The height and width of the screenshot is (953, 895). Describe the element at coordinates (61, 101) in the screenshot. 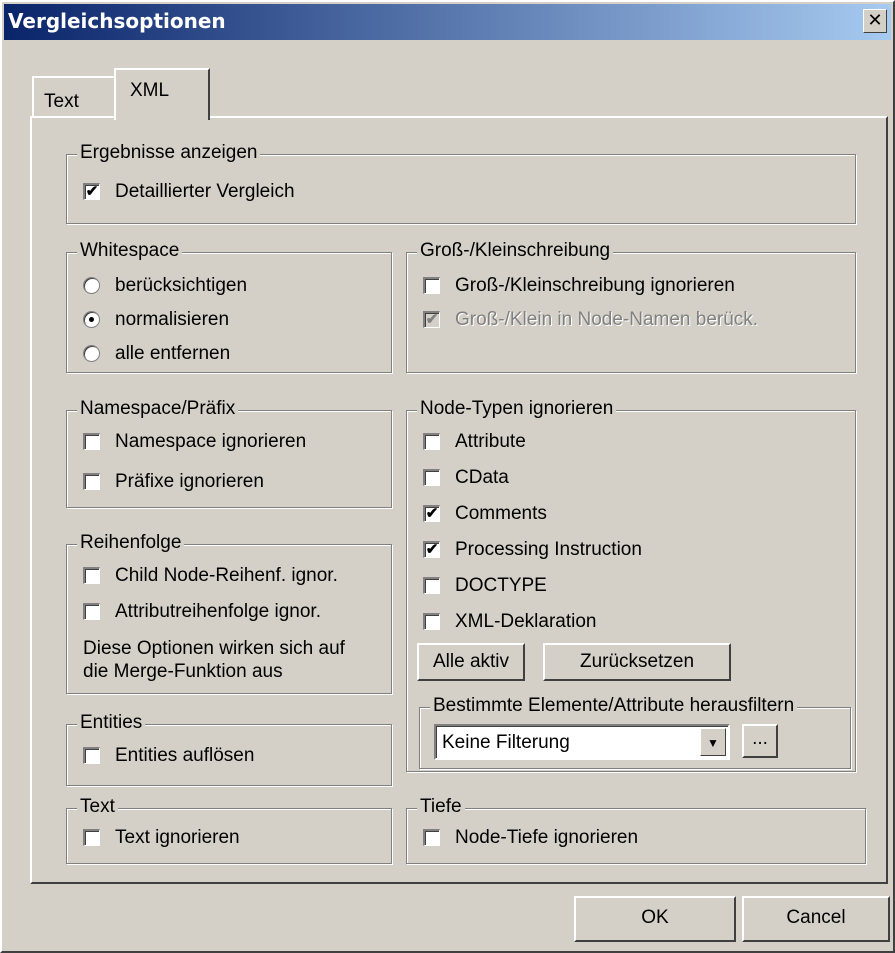

I see `tab-text-label: Text` at that location.